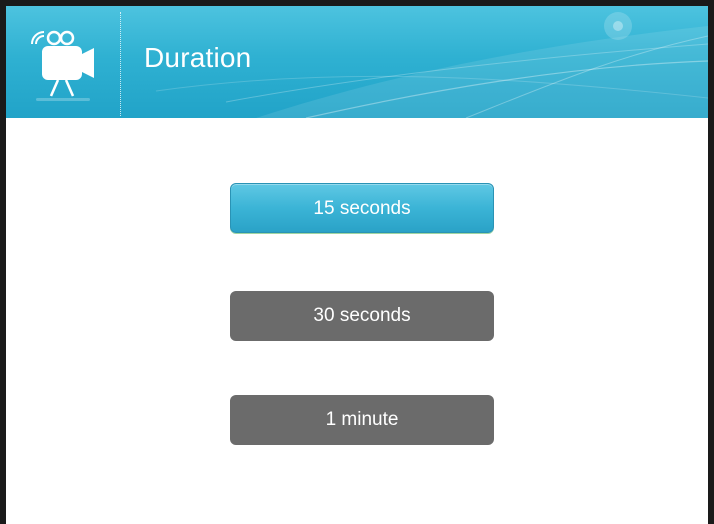 The image size is (714, 524). What do you see at coordinates (120, 64) in the screenshot?
I see `header-divider` at bounding box center [120, 64].